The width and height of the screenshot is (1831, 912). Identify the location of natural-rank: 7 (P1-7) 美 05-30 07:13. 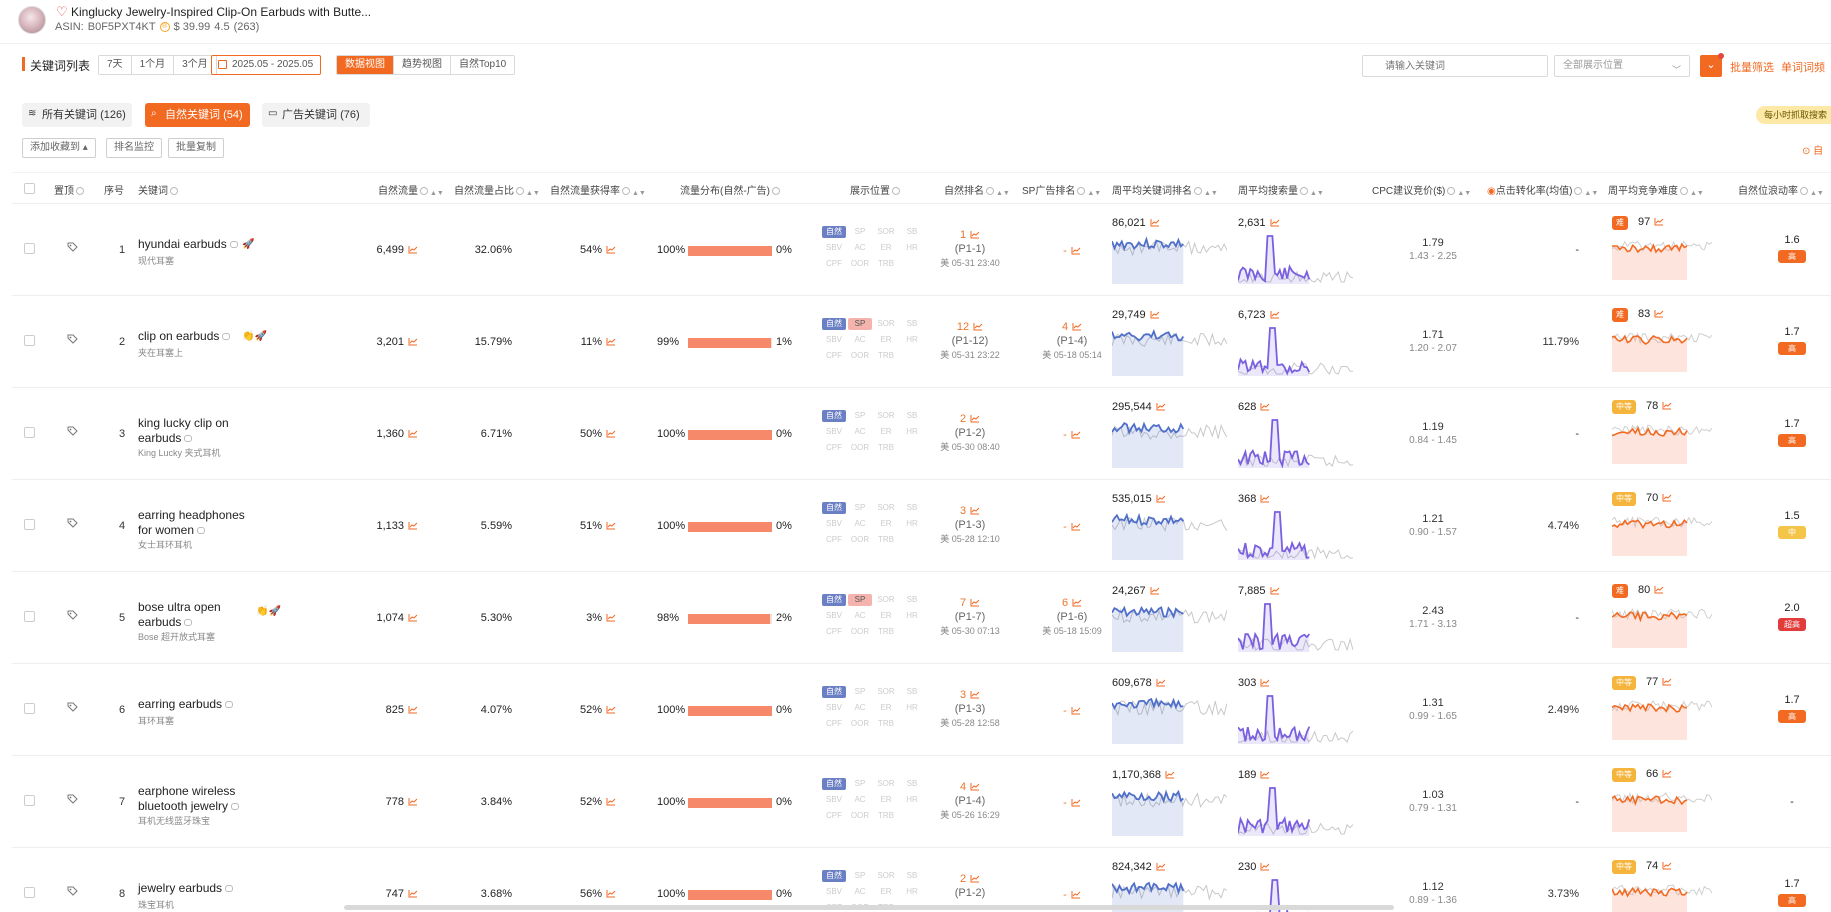
(970, 617).